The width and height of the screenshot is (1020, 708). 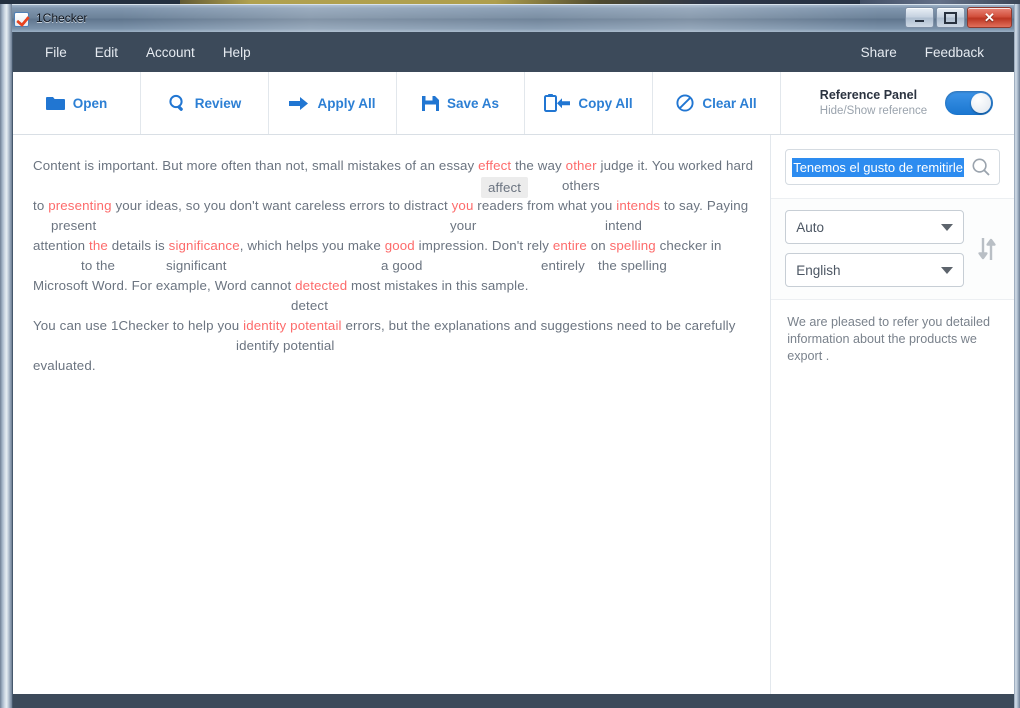 What do you see at coordinates (954, 52) in the screenshot?
I see `menu-feedback: Feedback` at bounding box center [954, 52].